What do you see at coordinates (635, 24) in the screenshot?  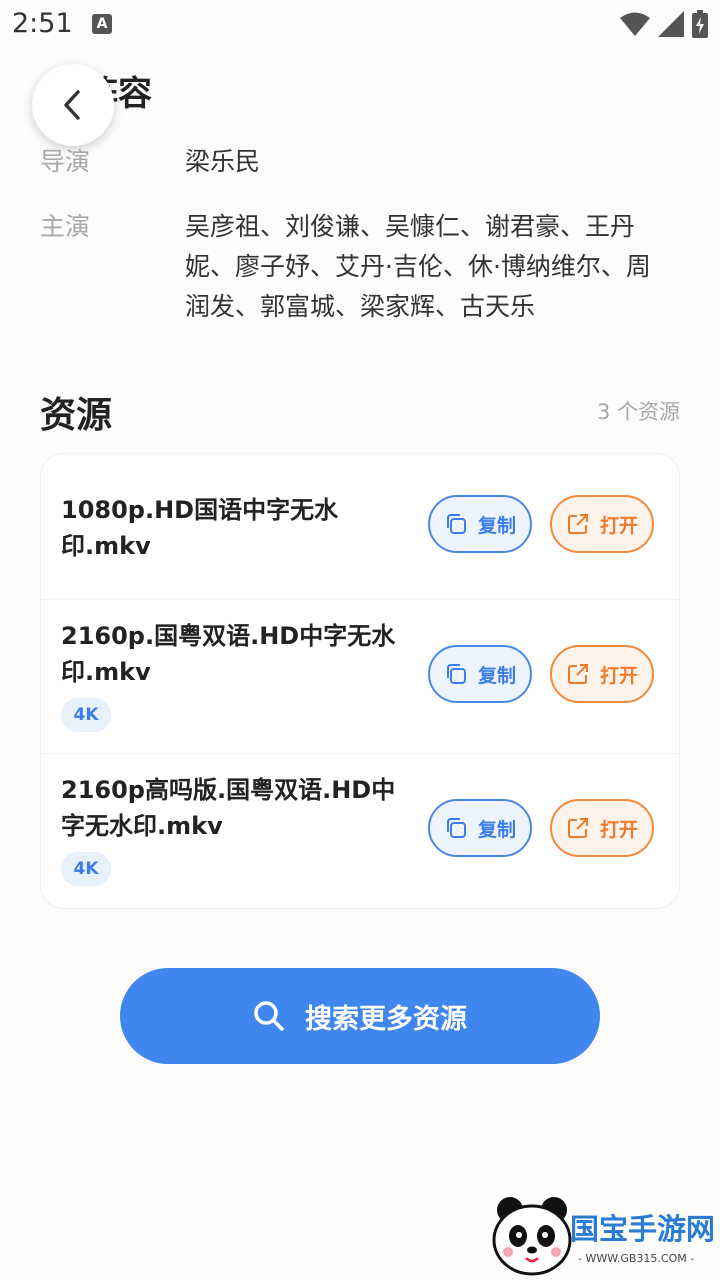 I see `wifi-icon` at bounding box center [635, 24].